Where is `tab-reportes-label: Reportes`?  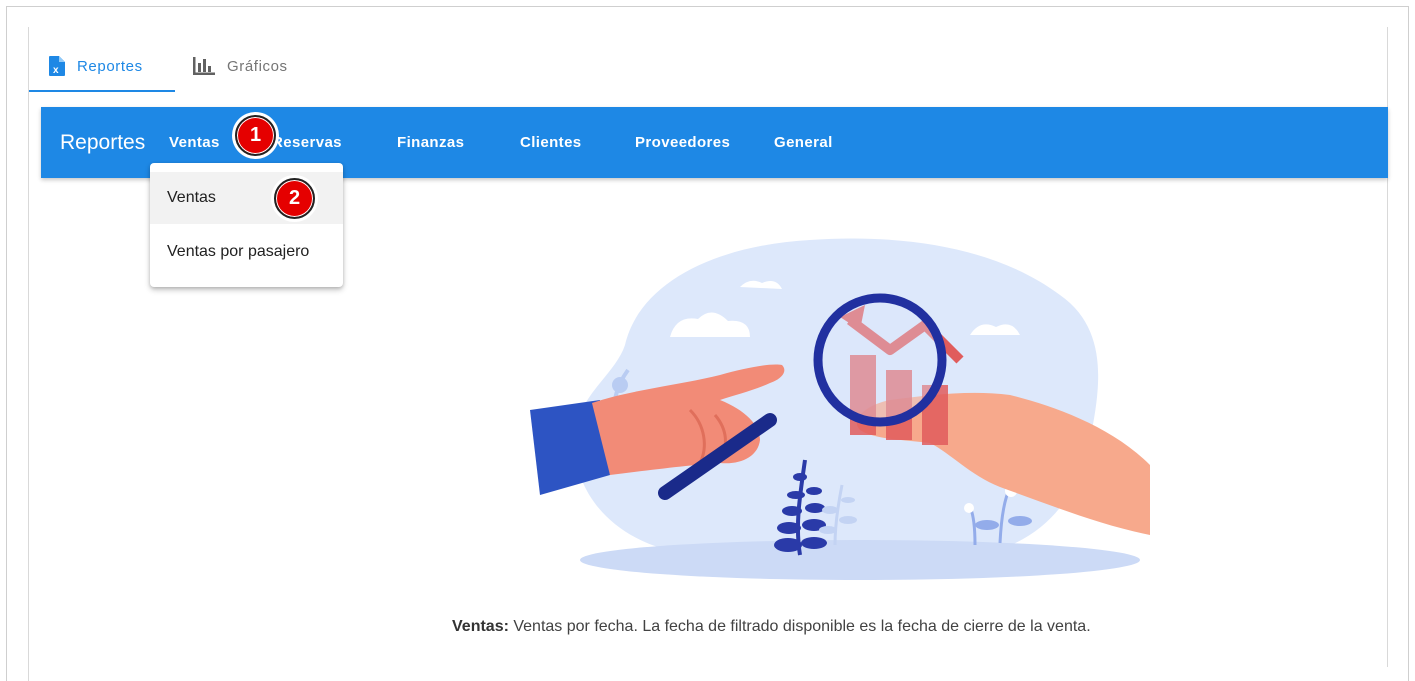 tab-reportes-label: Reportes is located at coordinates (110, 66).